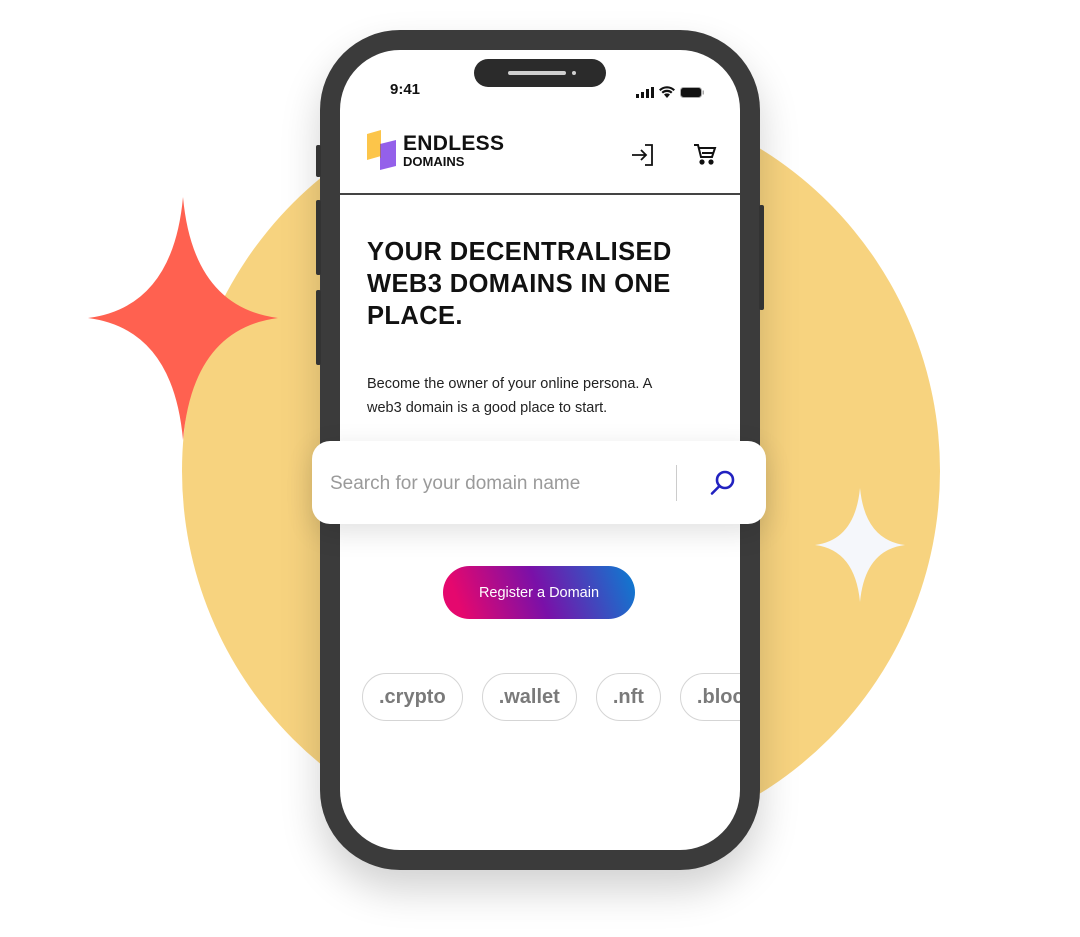 The width and height of the screenshot is (1080, 937). What do you see at coordinates (434, 161) in the screenshot?
I see `logo-text-domains: DOMAINS` at bounding box center [434, 161].